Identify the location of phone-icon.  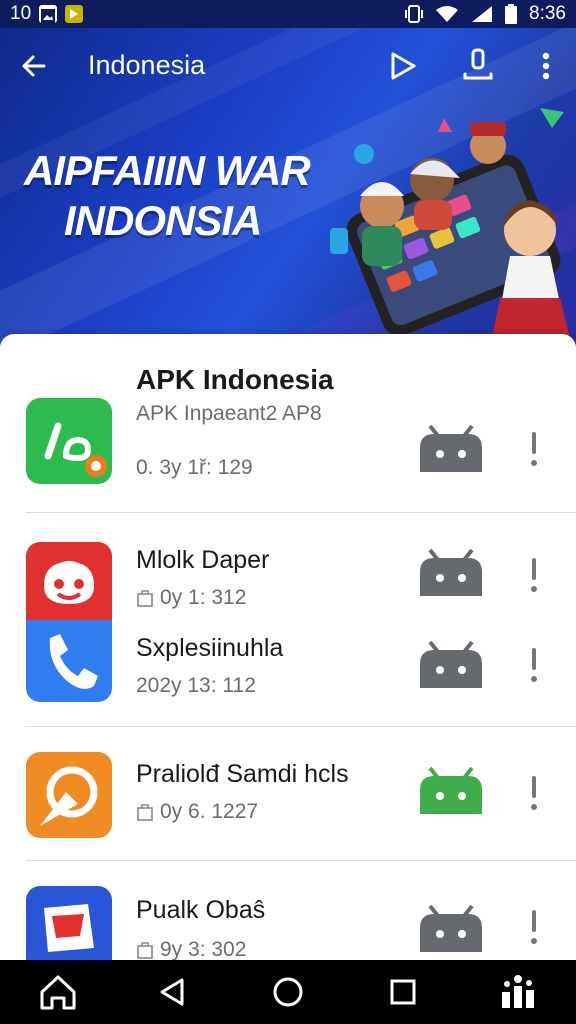
(73, 661).